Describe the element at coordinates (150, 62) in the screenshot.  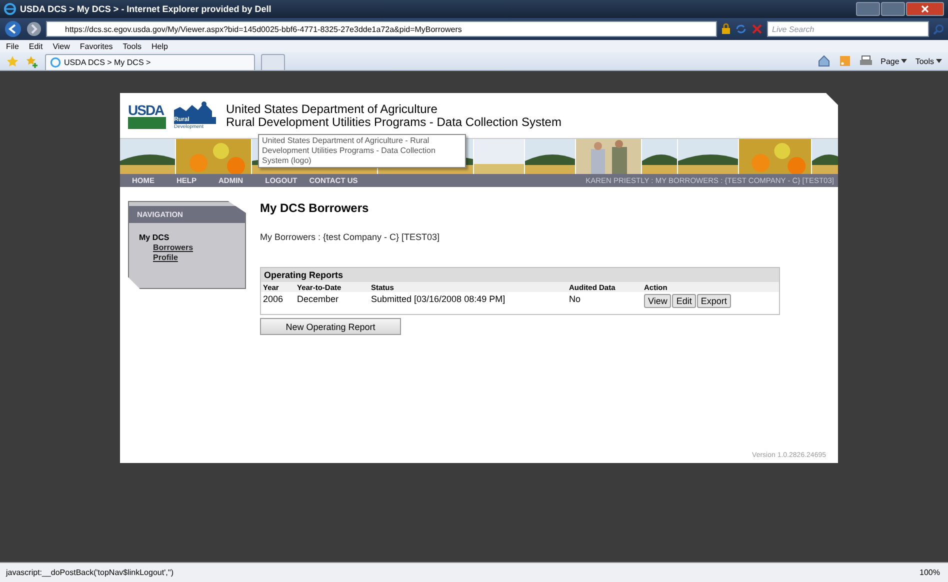
I see `browser-tab: USDA DCS > My DCS >` at that location.